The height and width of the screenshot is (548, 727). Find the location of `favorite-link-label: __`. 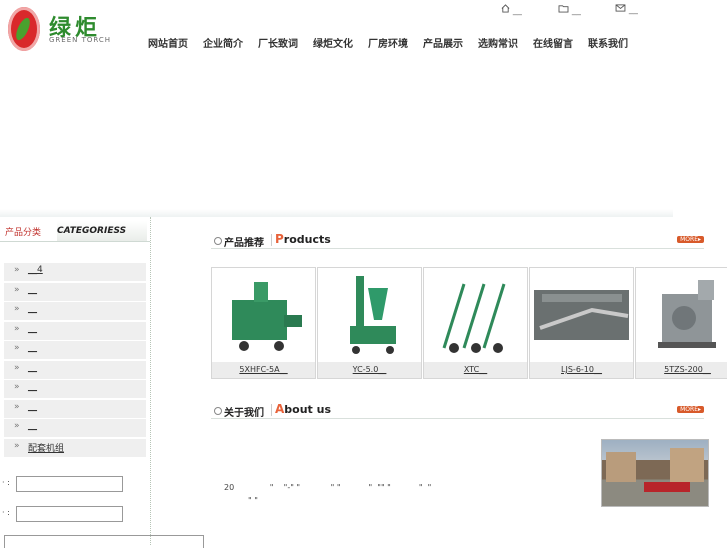

favorite-link-label: __ is located at coordinates (576, 11).